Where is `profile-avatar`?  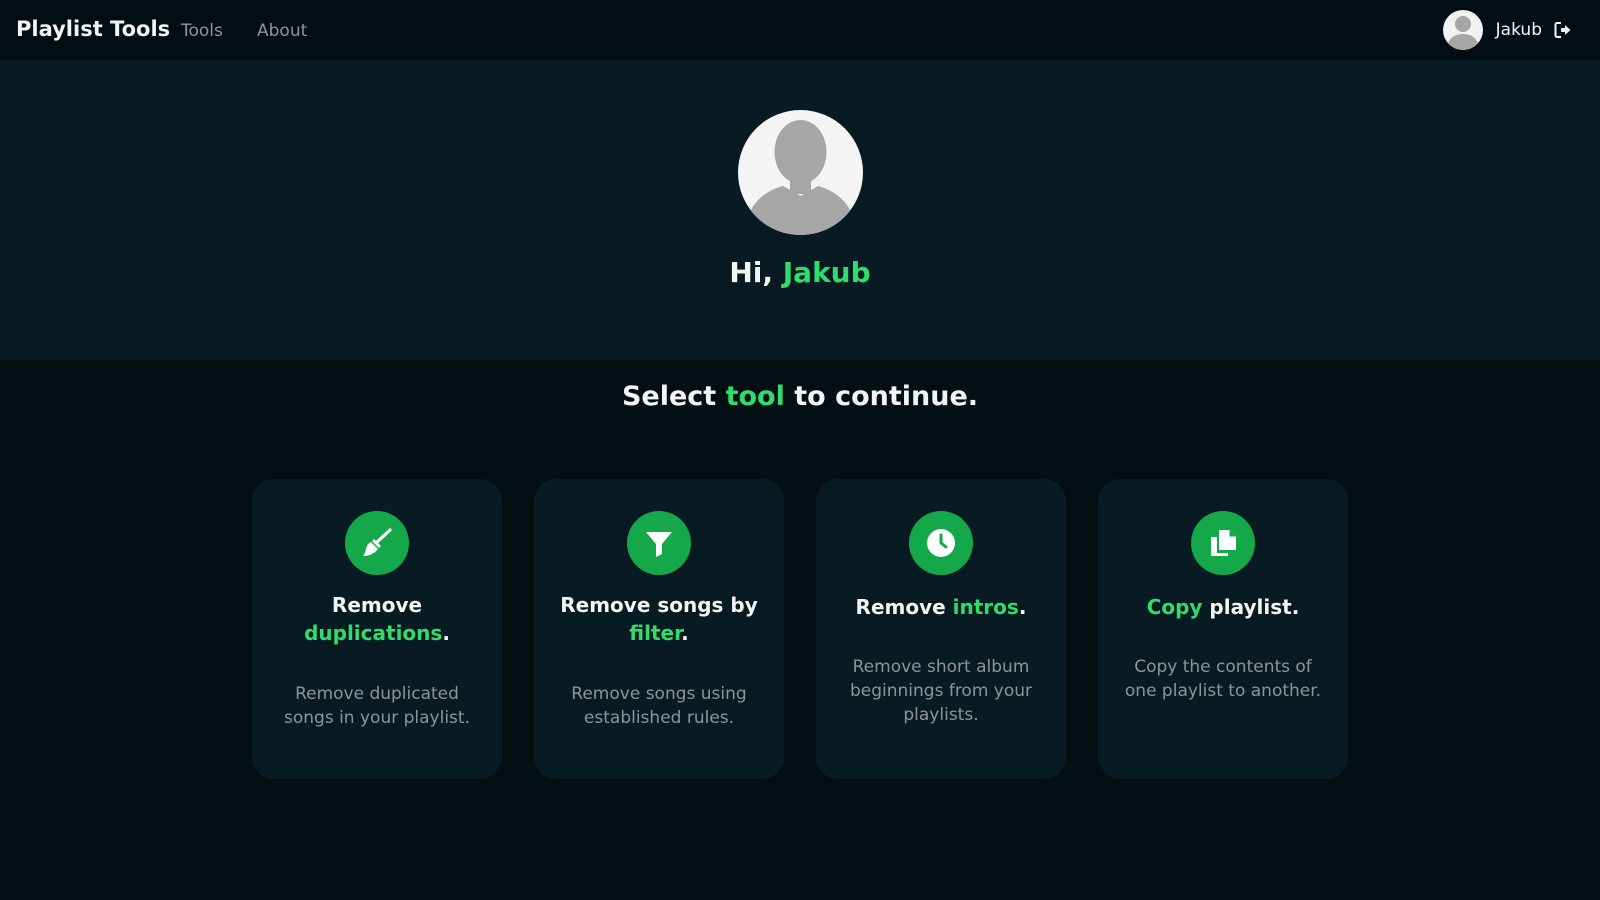 profile-avatar is located at coordinates (800, 172).